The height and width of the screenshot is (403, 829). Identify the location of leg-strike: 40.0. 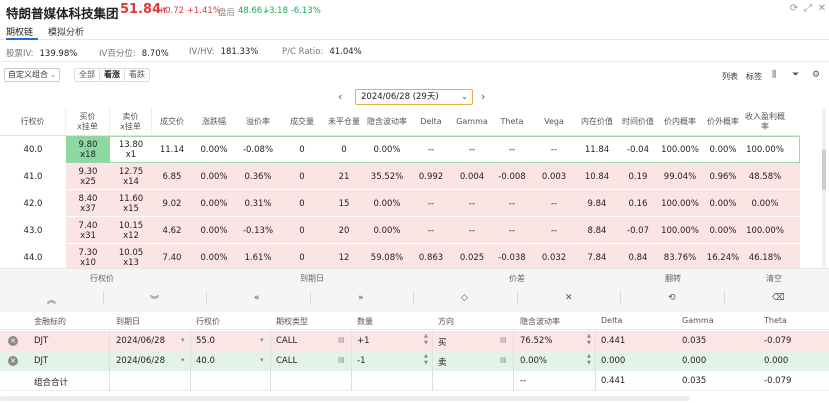
(205, 361).